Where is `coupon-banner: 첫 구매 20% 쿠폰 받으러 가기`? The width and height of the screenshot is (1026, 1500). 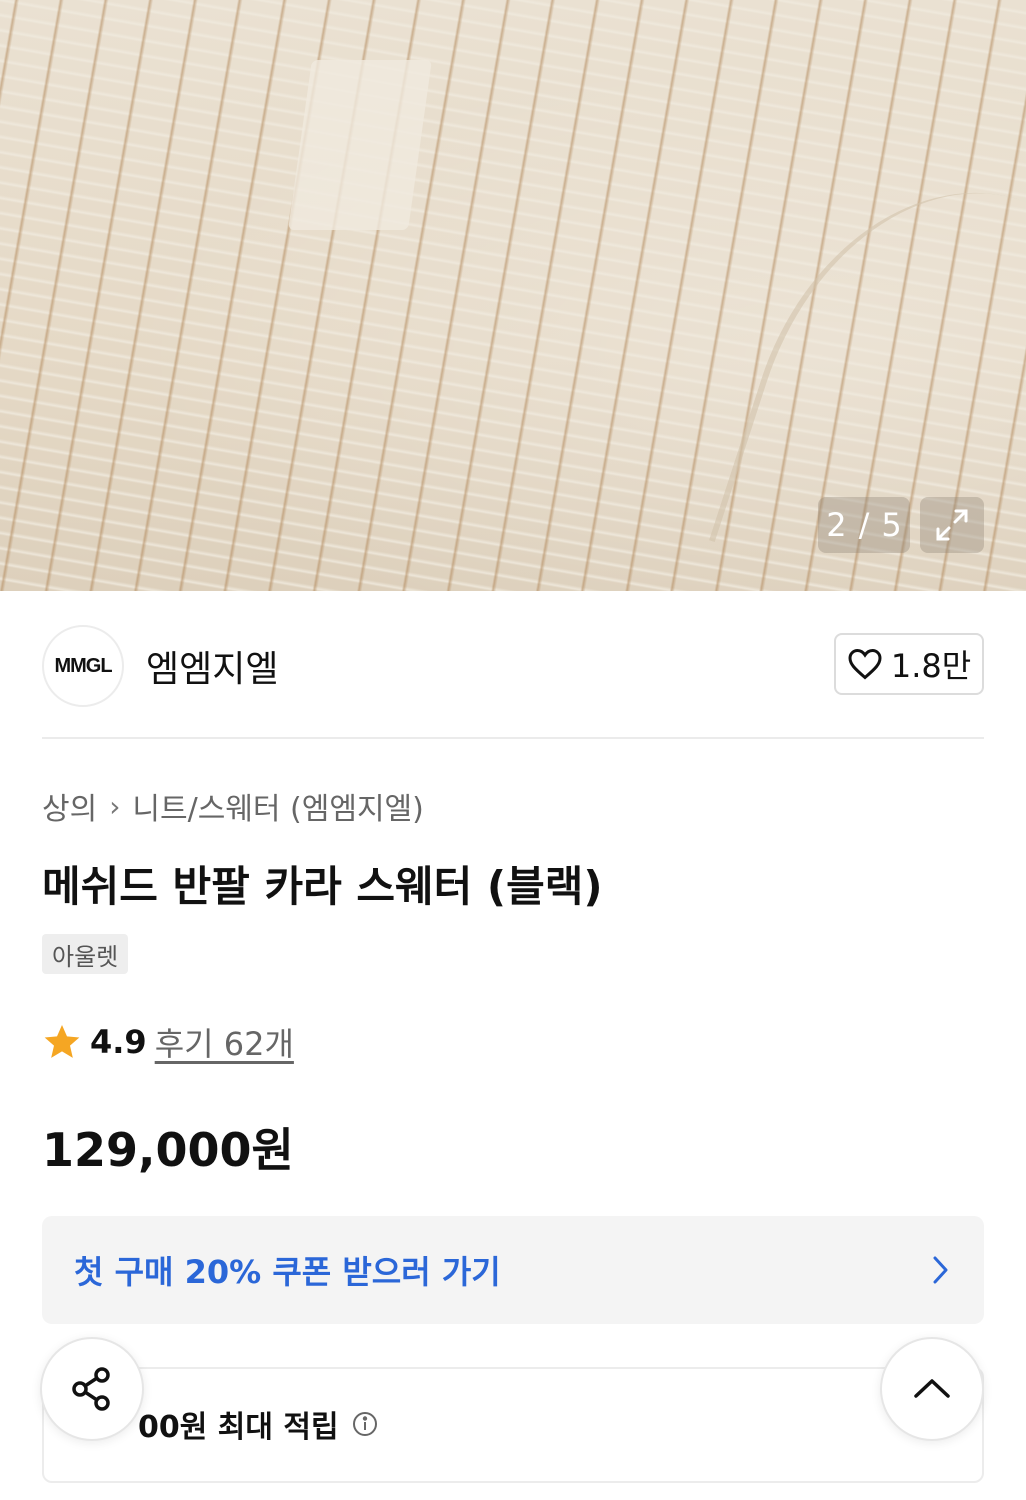
coupon-banner: 첫 구매 20% 쿠폰 받으러 가기 is located at coordinates (513, 1270).